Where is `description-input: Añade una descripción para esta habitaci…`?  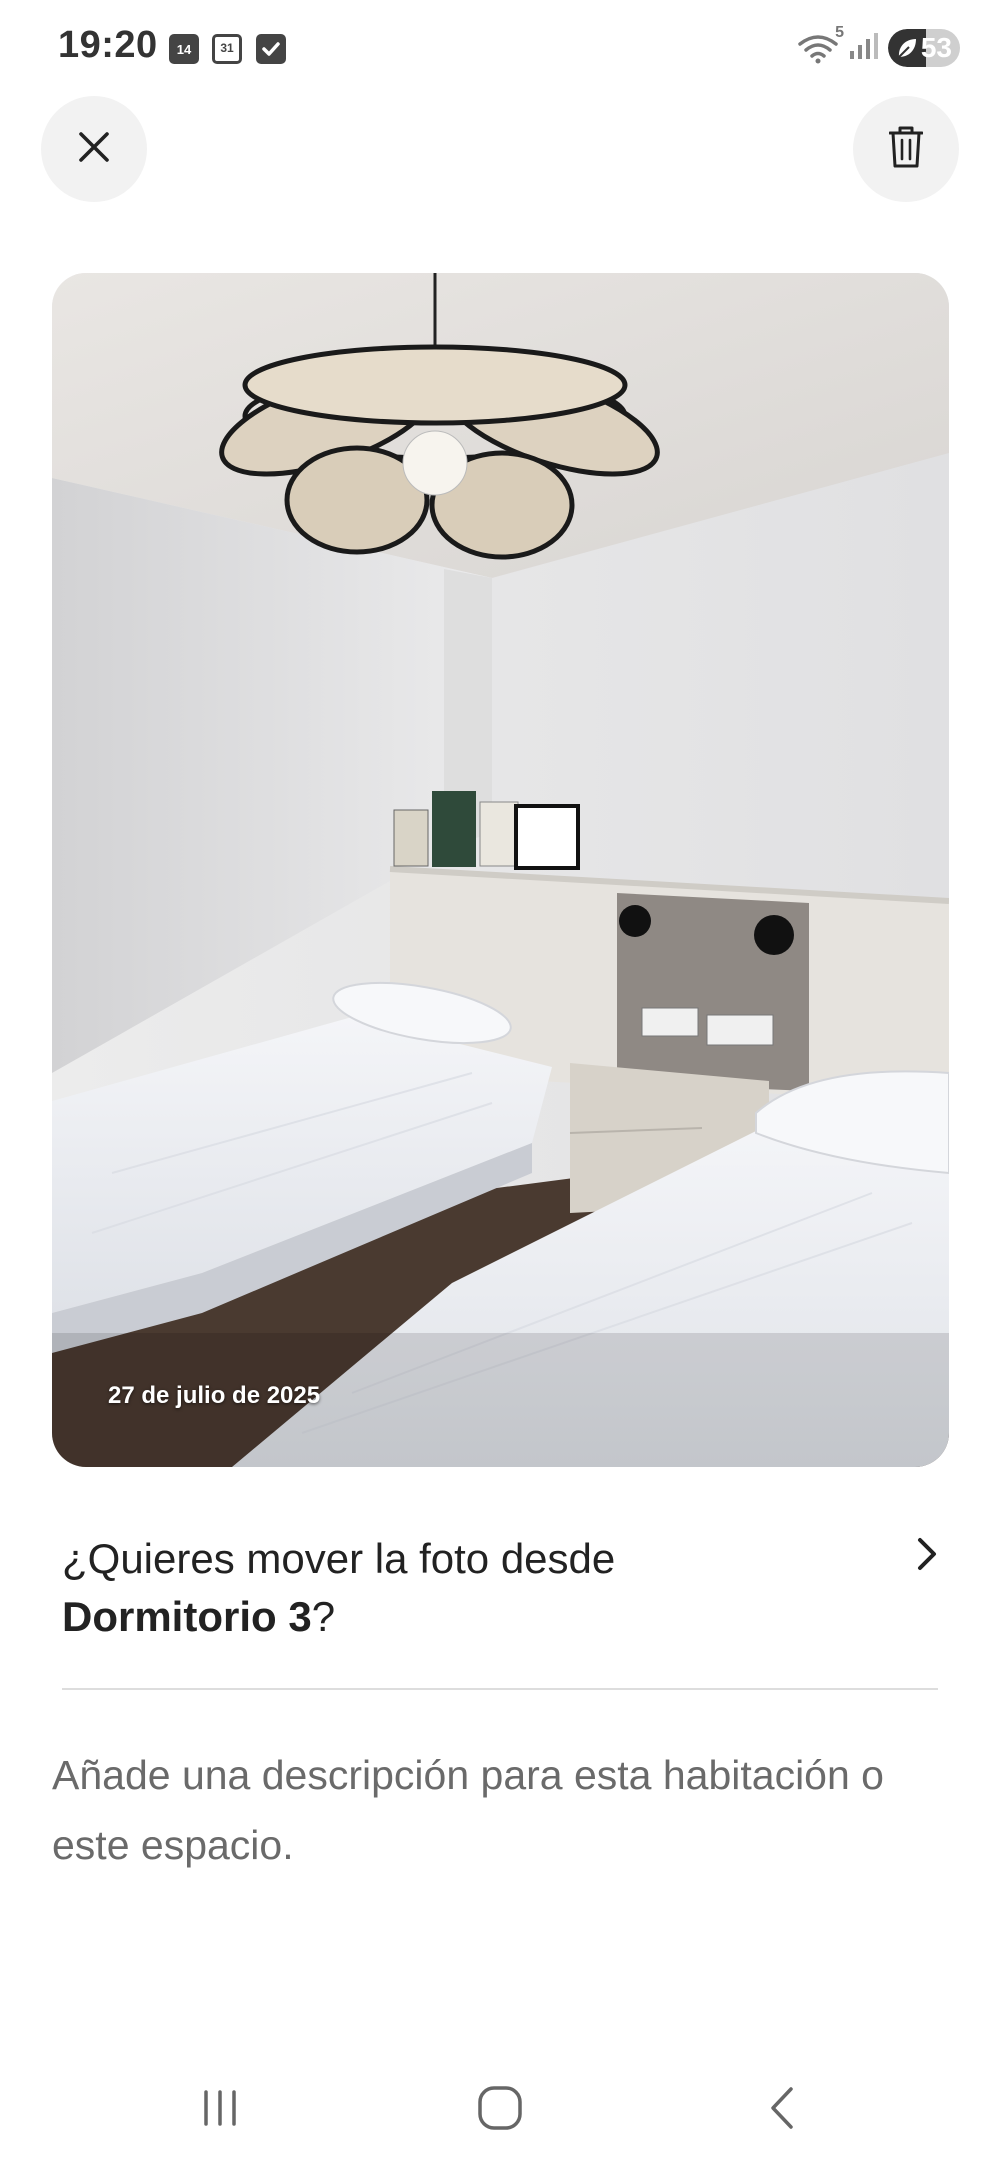 description-input: Añade una descripción para esta habitaci… is located at coordinates (502, 1810).